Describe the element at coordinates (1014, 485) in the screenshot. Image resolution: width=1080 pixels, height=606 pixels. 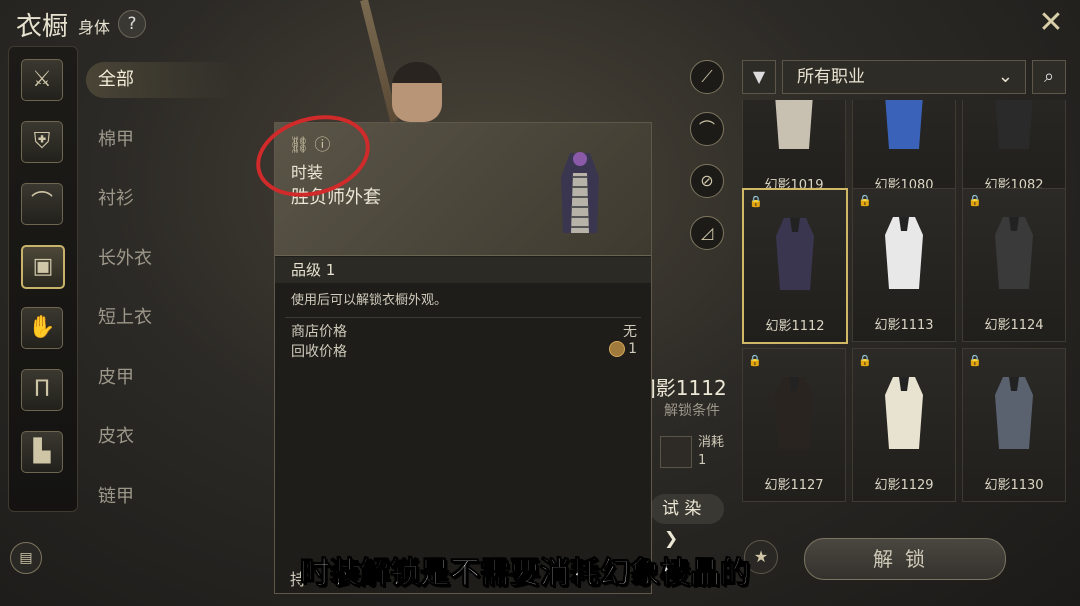
I see `outfit-label: 幻影1130` at that location.